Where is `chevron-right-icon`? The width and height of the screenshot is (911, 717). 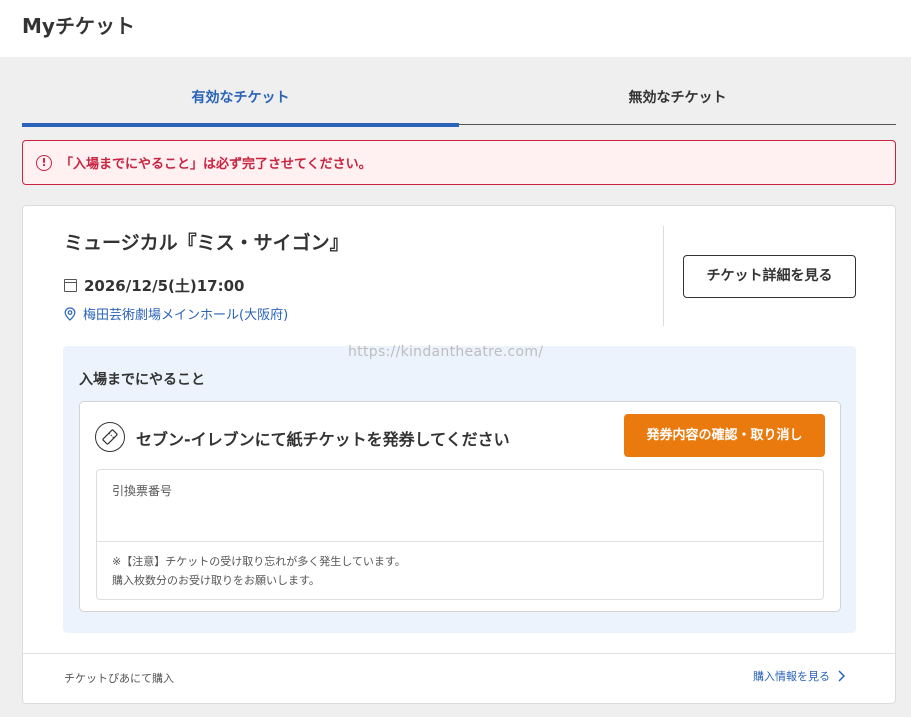 chevron-right-icon is located at coordinates (841, 676).